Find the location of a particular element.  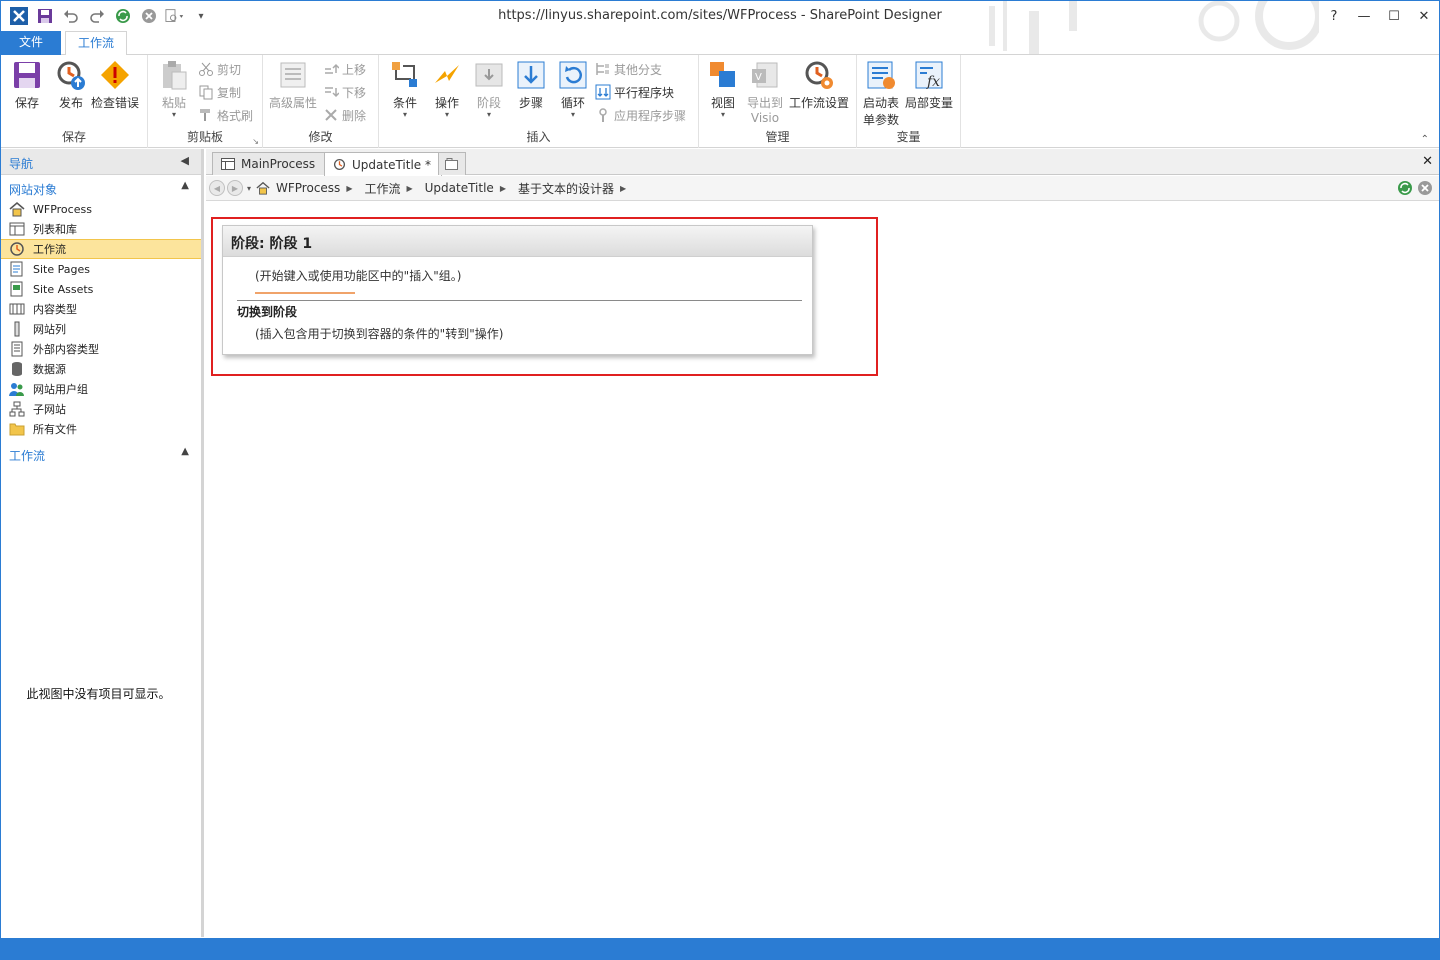

minimize-button: — is located at coordinates (1364, 16).